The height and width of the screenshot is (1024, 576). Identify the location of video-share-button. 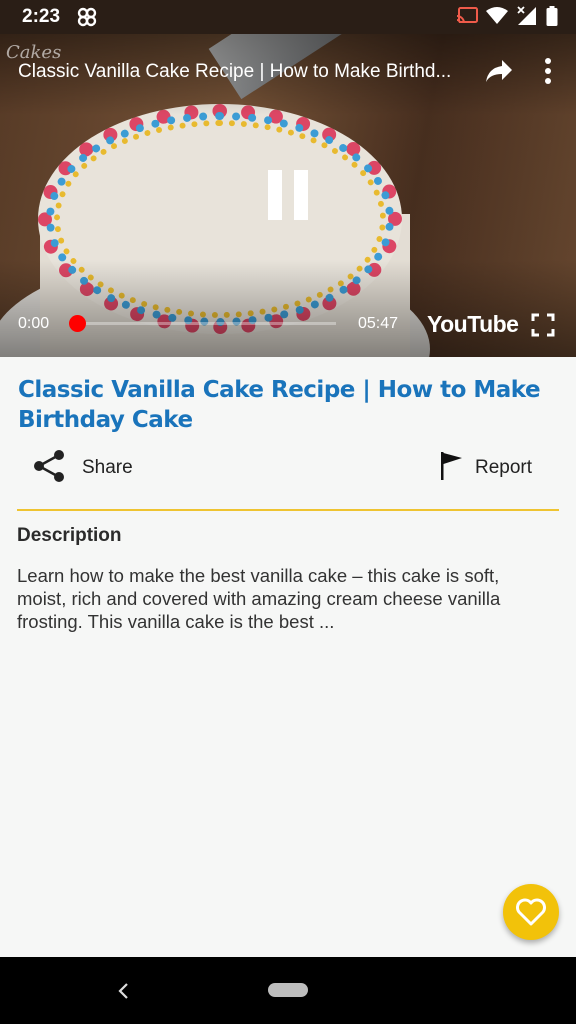
(499, 71).